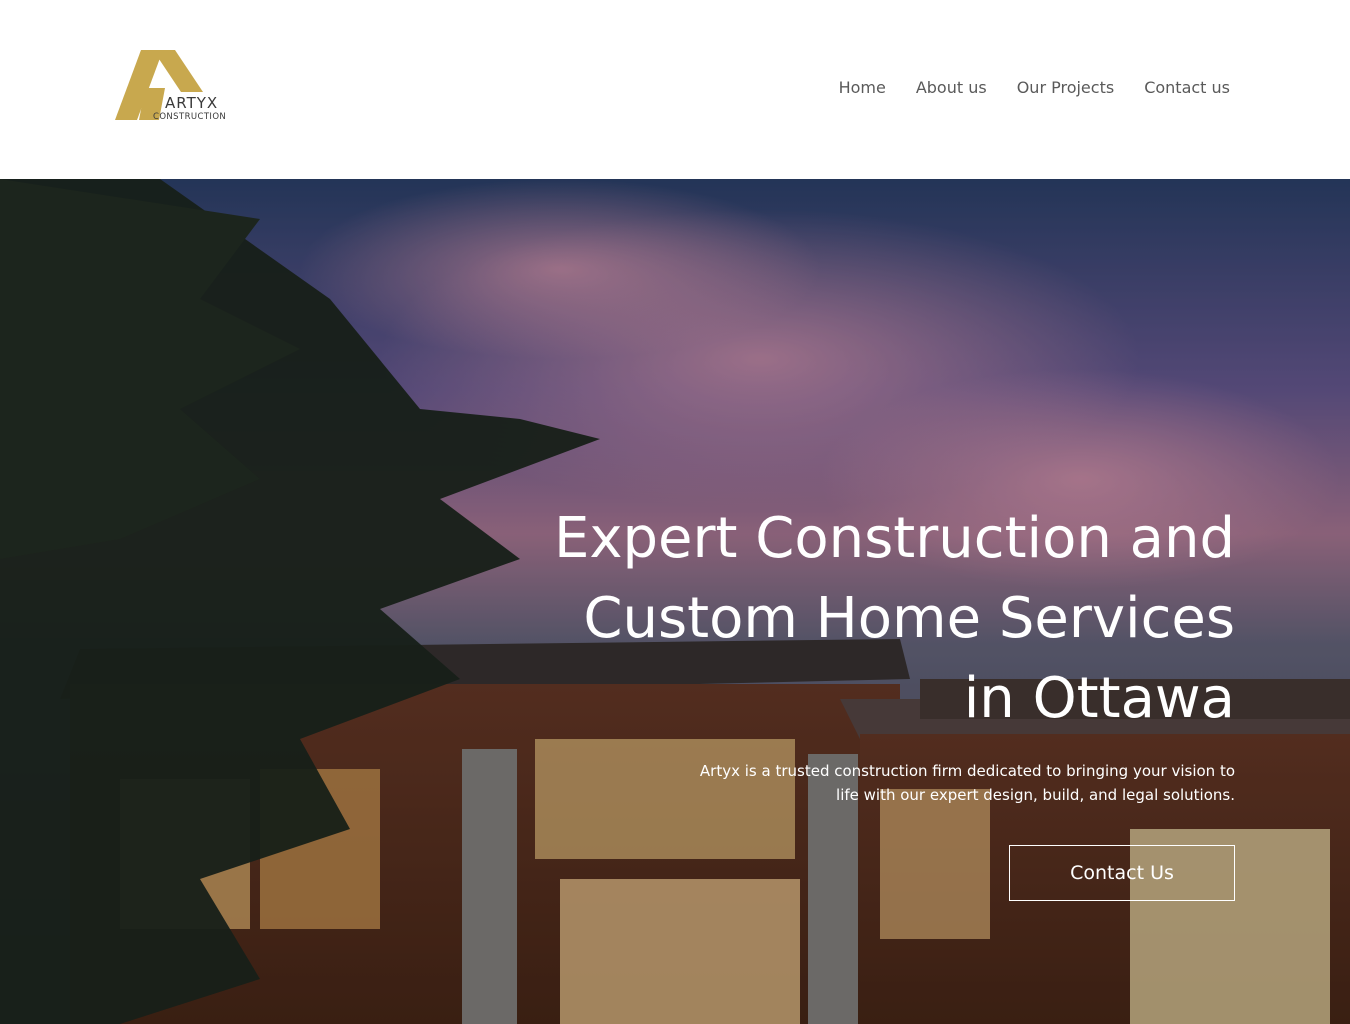 This screenshot has width=1350, height=1024. I want to click on nav-contact-us: Contact us, so click(1187, 87).